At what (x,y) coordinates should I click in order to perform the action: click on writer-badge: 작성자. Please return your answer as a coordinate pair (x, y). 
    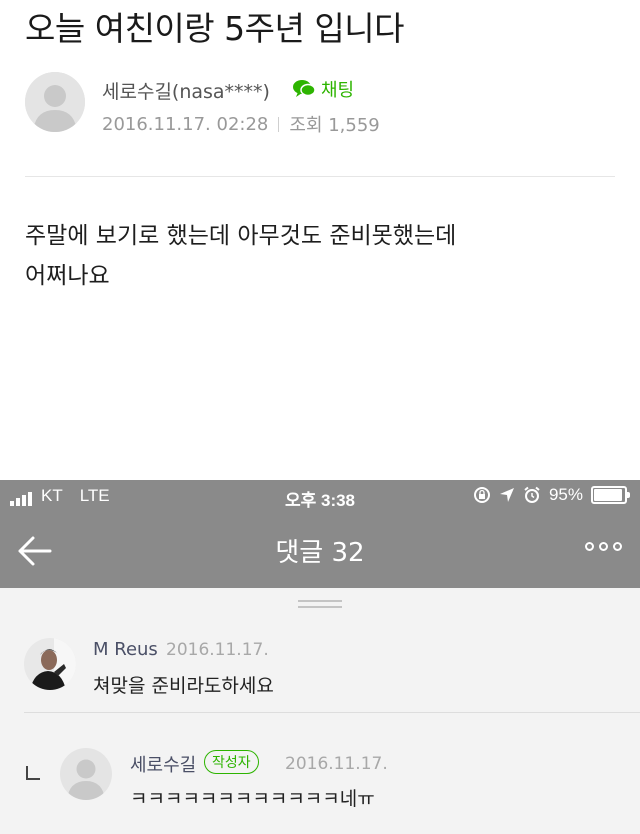
    Looking at the image, I should click on (231, 762).